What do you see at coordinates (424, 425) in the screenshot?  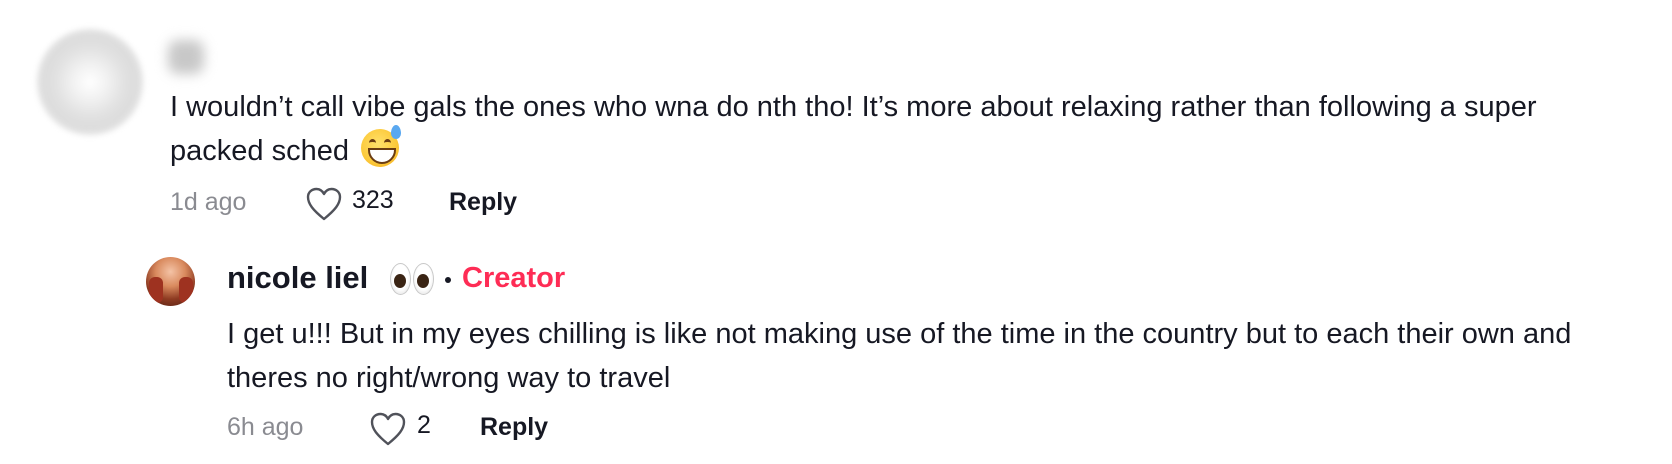 I see `like-count: 2` at bounding box center [424, 425].